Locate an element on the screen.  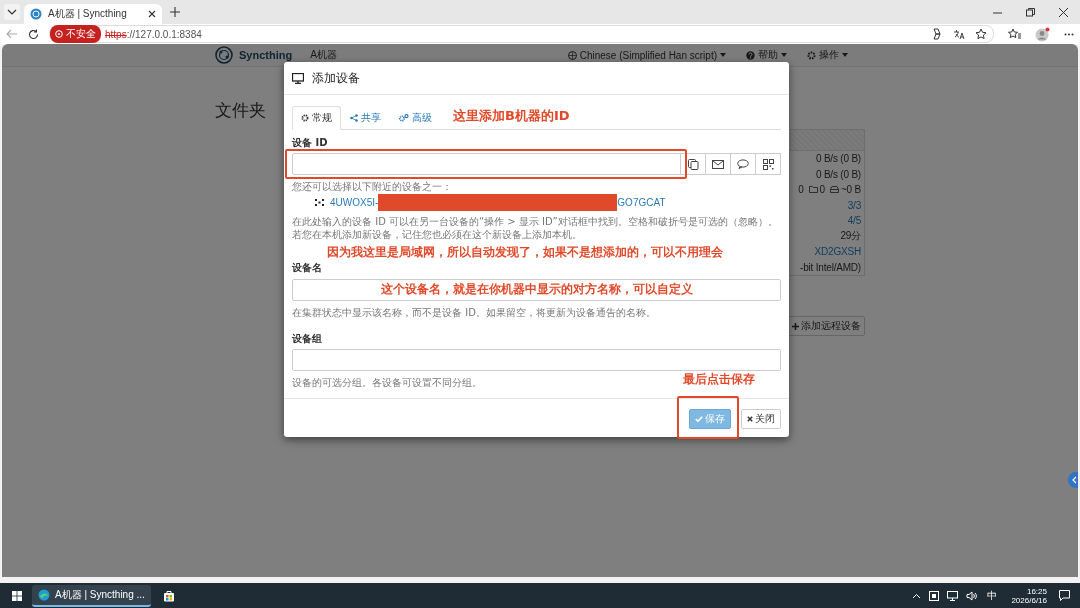
device-id-link: GO7GCAT is located at coordinates (641, 202).